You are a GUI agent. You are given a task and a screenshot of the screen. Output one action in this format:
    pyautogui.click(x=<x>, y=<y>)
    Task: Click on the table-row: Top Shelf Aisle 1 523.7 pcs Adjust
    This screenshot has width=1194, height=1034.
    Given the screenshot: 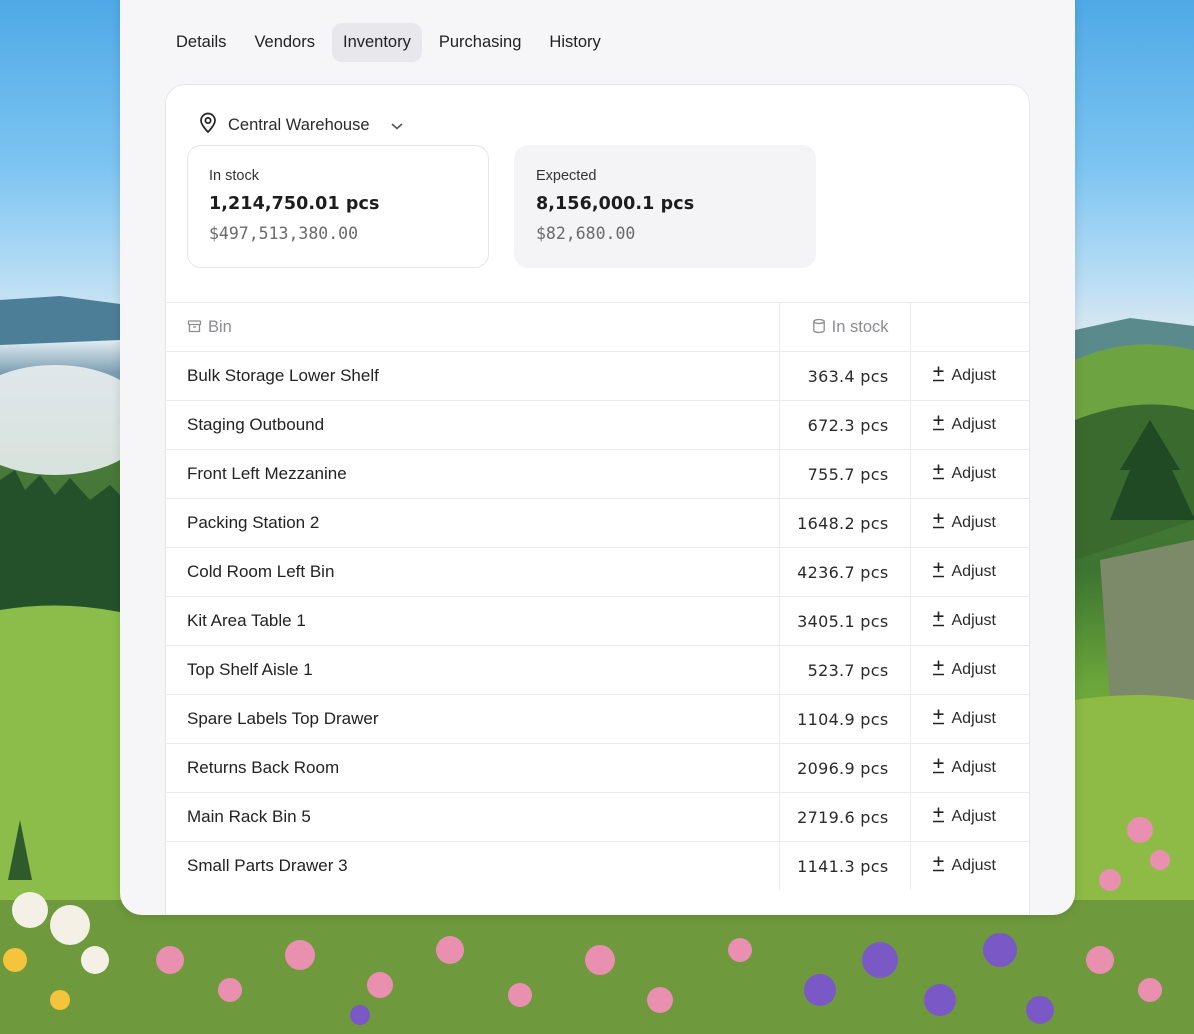 What is the action you would take?
    pyautogui.click(x=597, y=670)
    